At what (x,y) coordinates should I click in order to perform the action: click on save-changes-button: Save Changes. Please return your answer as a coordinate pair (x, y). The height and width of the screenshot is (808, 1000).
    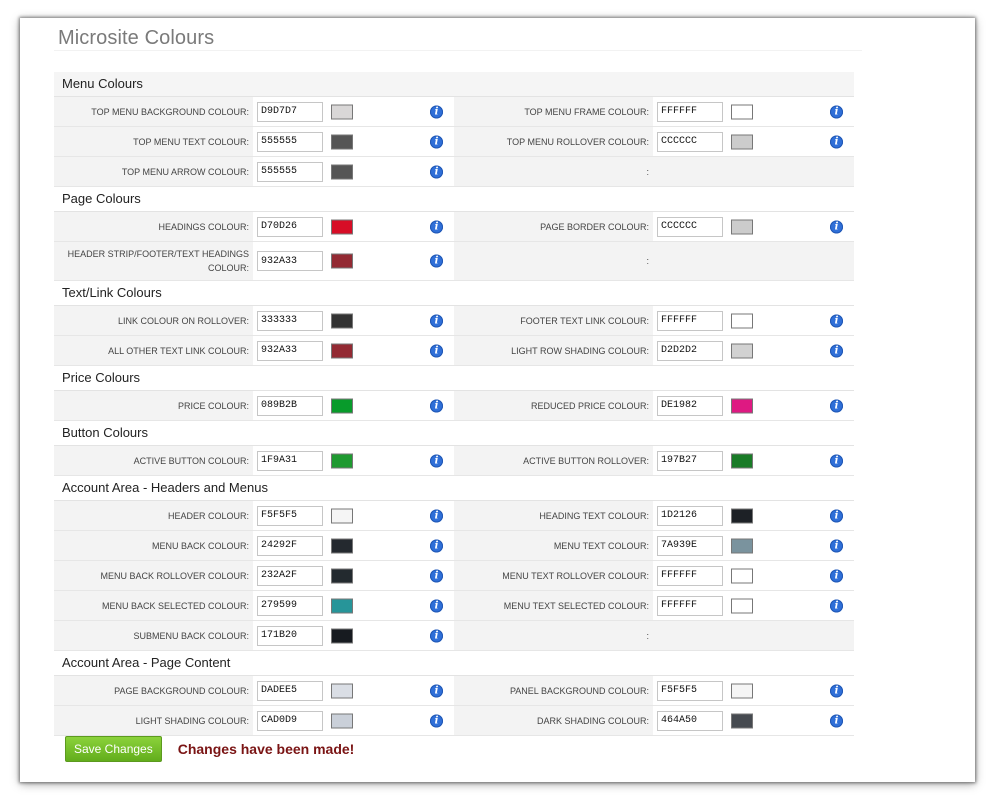
    Looking at the image, I should click on (113, 749).